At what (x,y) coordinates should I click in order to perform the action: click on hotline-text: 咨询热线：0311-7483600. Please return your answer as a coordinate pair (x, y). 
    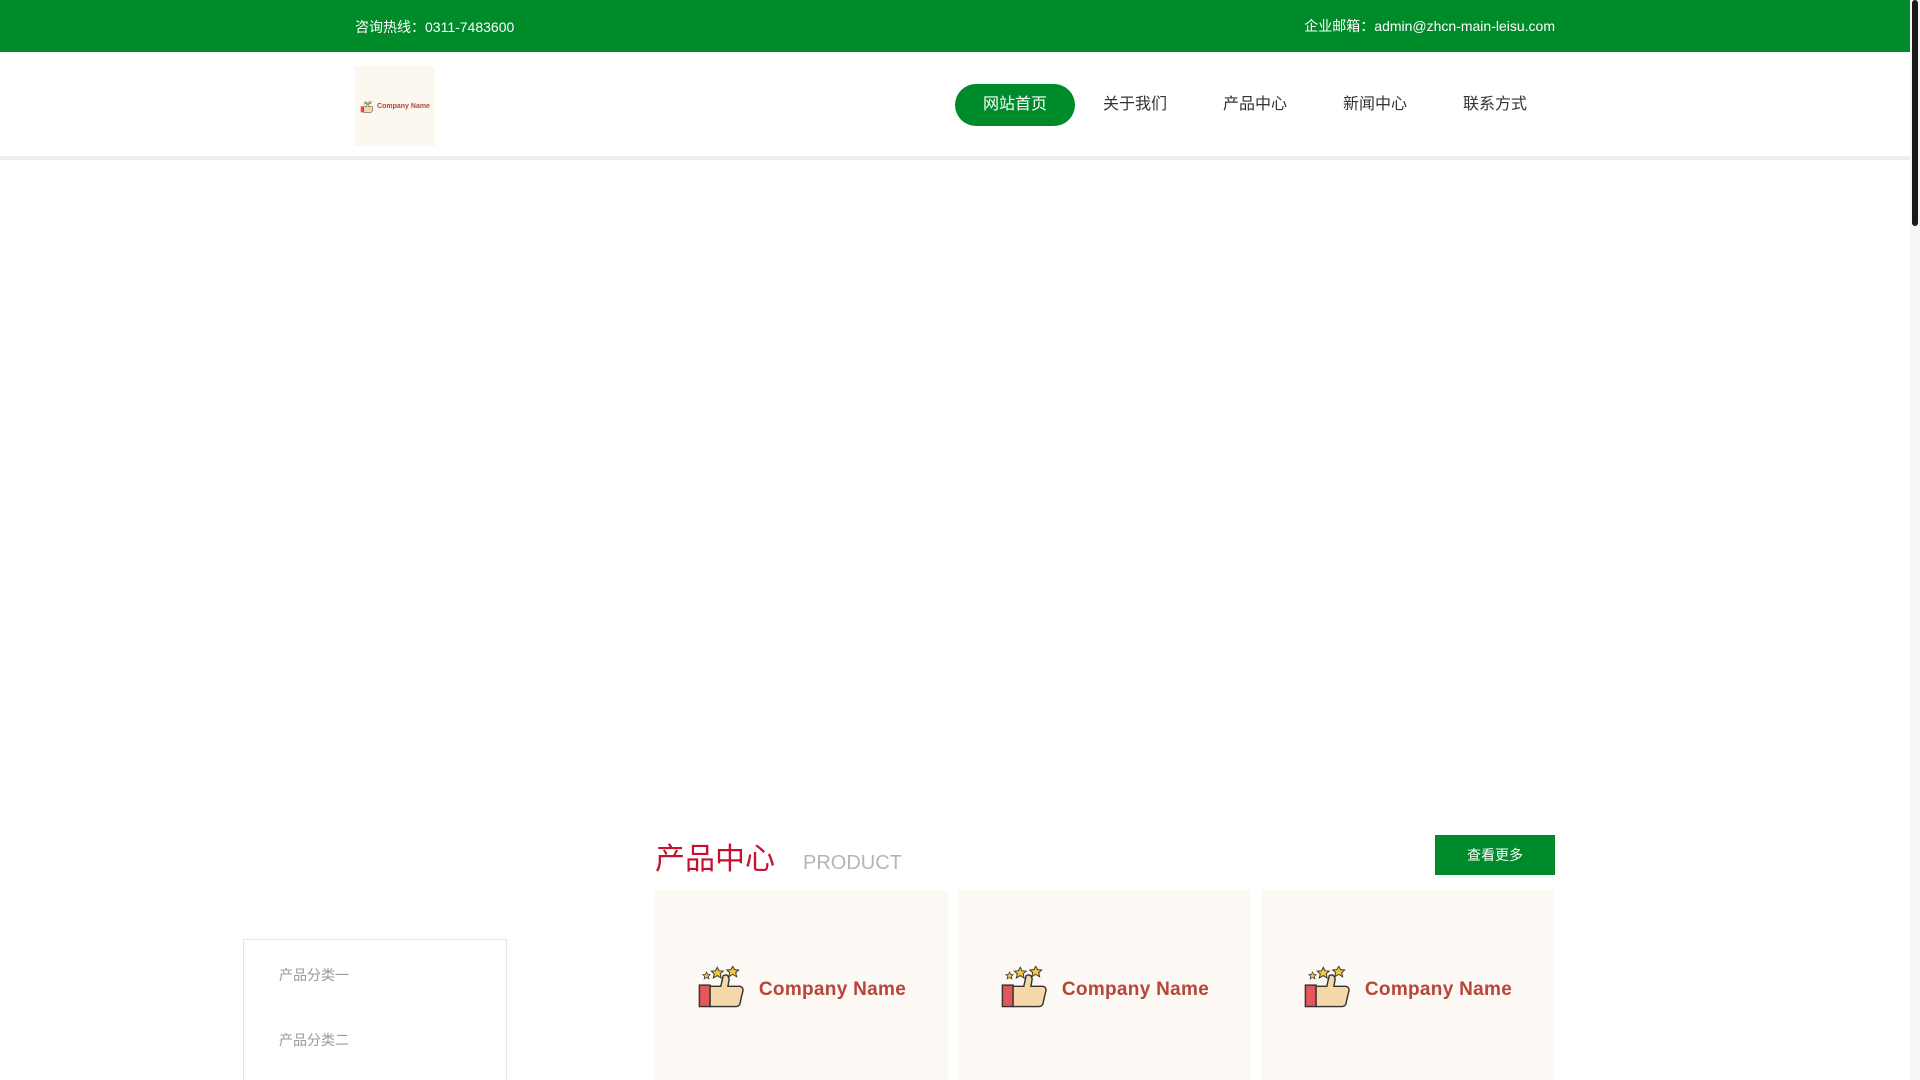
    Looking at the image, I should click on (435, 27).